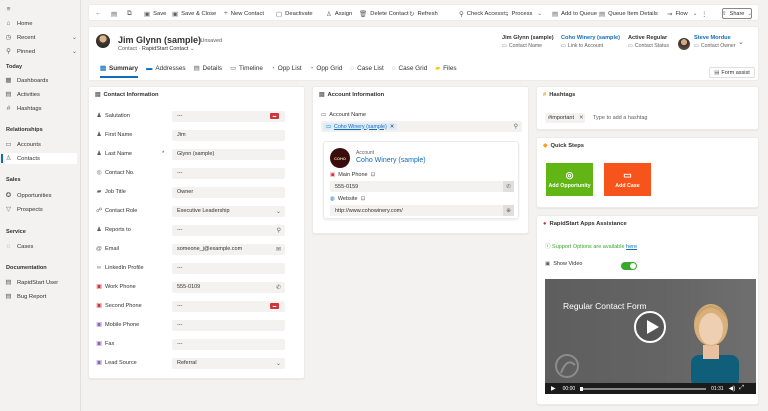  I want to click on field-input-first-name: Jim, so click(228, 135).